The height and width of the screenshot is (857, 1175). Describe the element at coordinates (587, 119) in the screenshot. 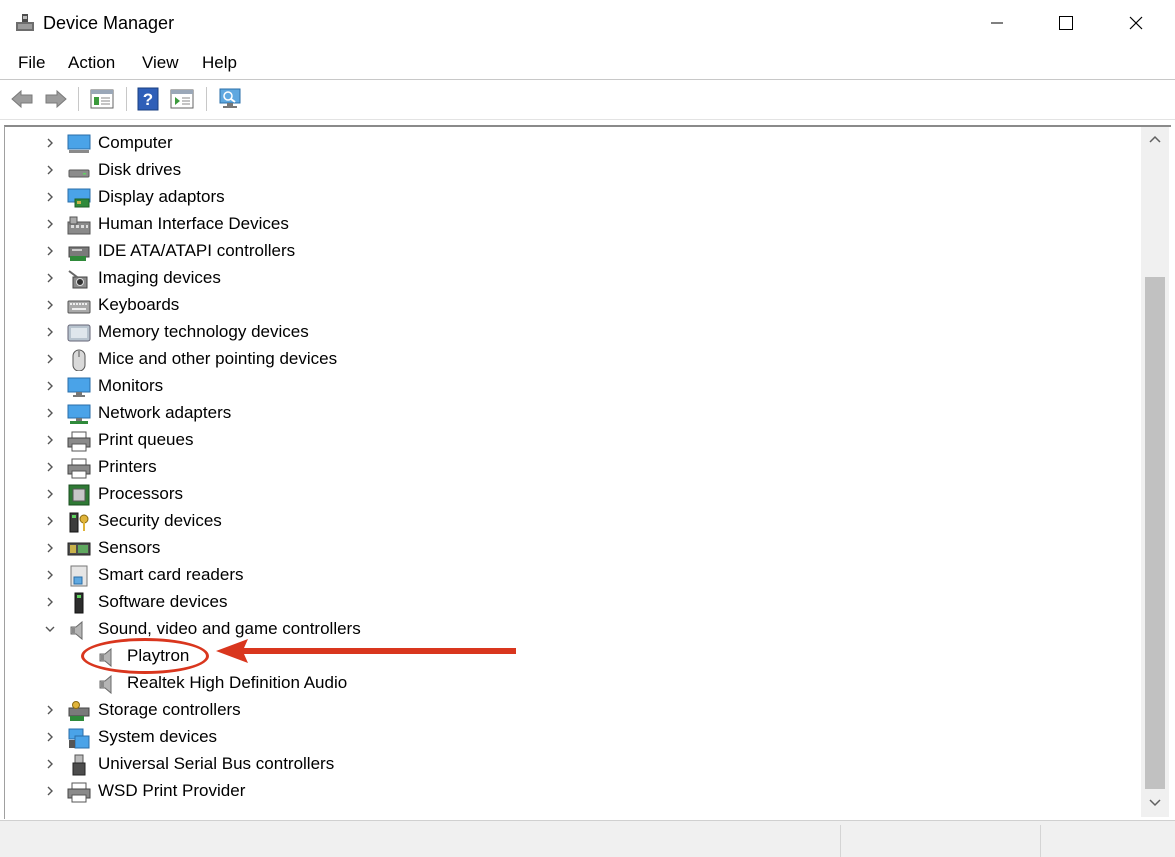

I see `toolbar-divider` at that location.